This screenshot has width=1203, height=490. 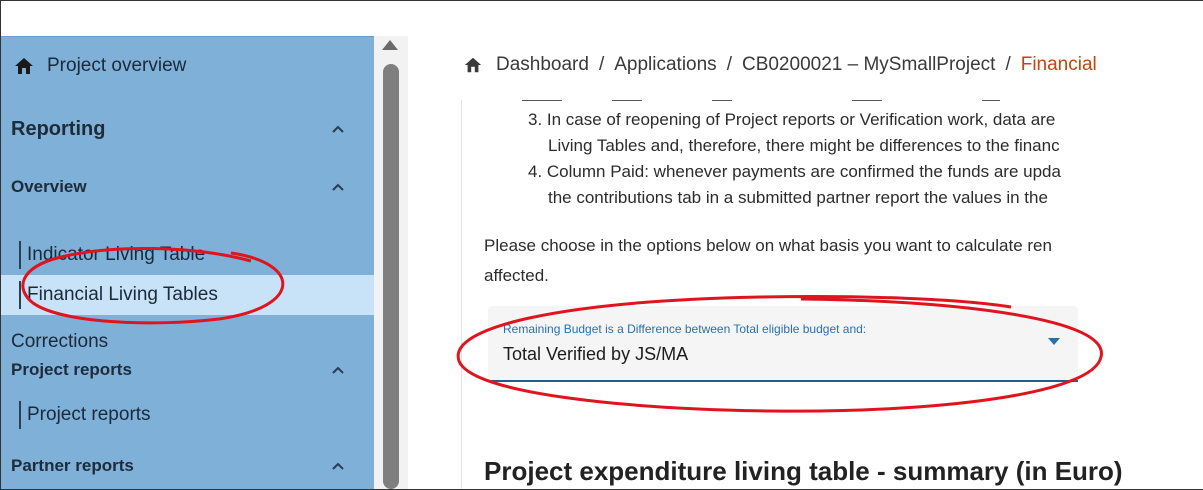 What do you see at coordinates (516, 275) in the screenshot?
I see `instruction-text: affected.` at bounding box center [516, 275].